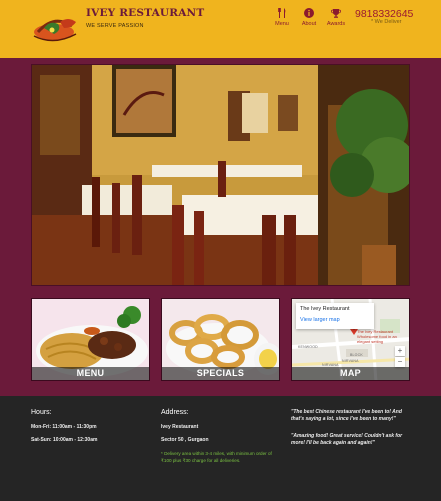  Describe the element at coordinates (145, 13) in the screenshot. I see `brand-title: IVEY RESTAURANT` at that location.